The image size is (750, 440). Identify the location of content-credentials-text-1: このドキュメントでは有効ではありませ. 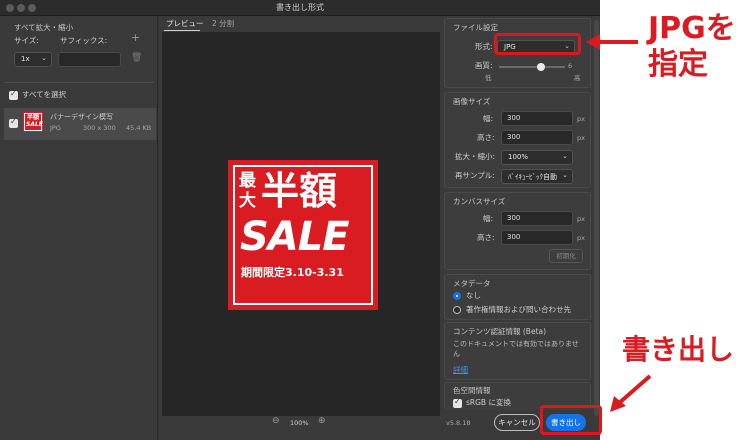
(516, 344).